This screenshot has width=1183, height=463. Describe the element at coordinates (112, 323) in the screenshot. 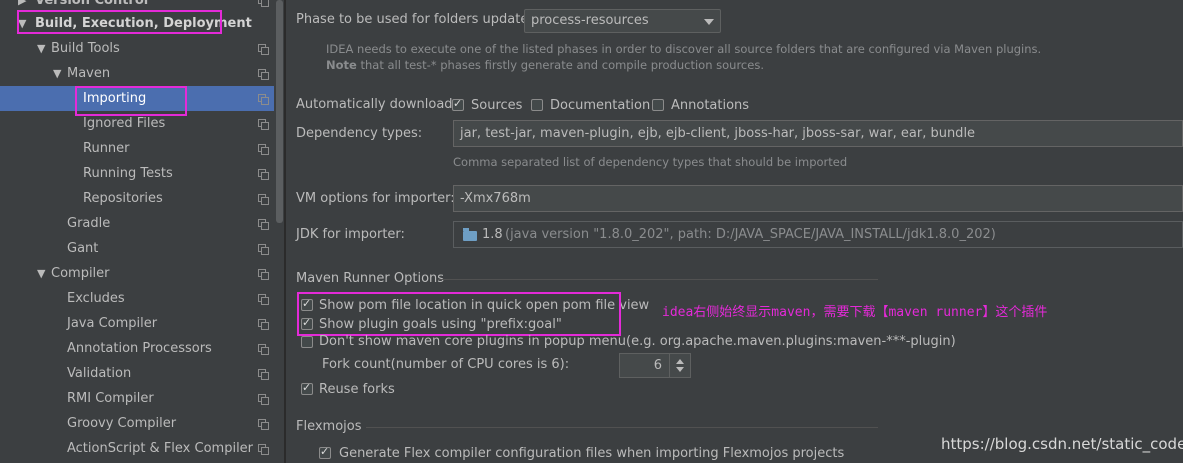

I see `tree-item-label: Java Compiler` at that location.